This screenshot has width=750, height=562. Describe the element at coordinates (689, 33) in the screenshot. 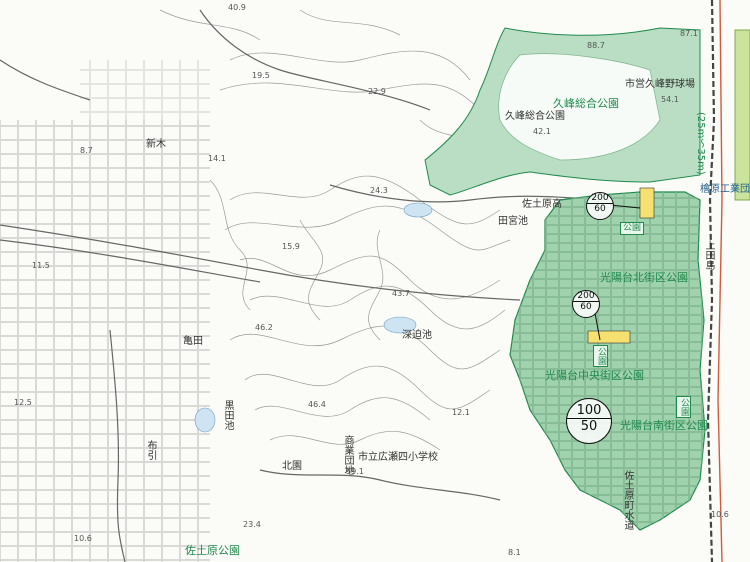

I see `elevation-label: 87.1` at that location.